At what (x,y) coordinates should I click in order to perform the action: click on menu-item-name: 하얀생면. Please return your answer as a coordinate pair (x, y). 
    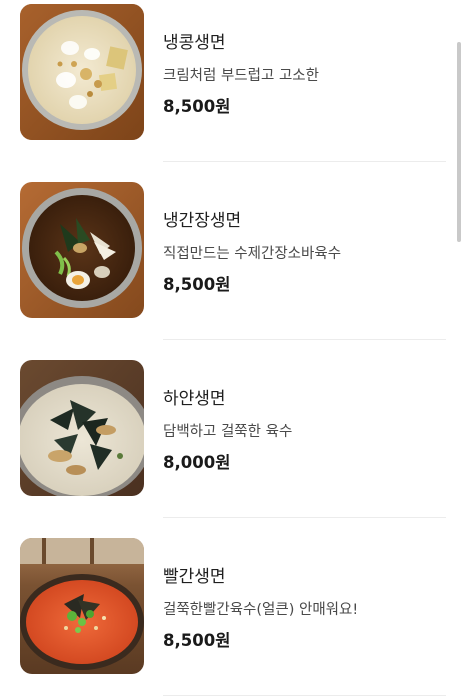
    Looking at the image, I should click on (194, 399).